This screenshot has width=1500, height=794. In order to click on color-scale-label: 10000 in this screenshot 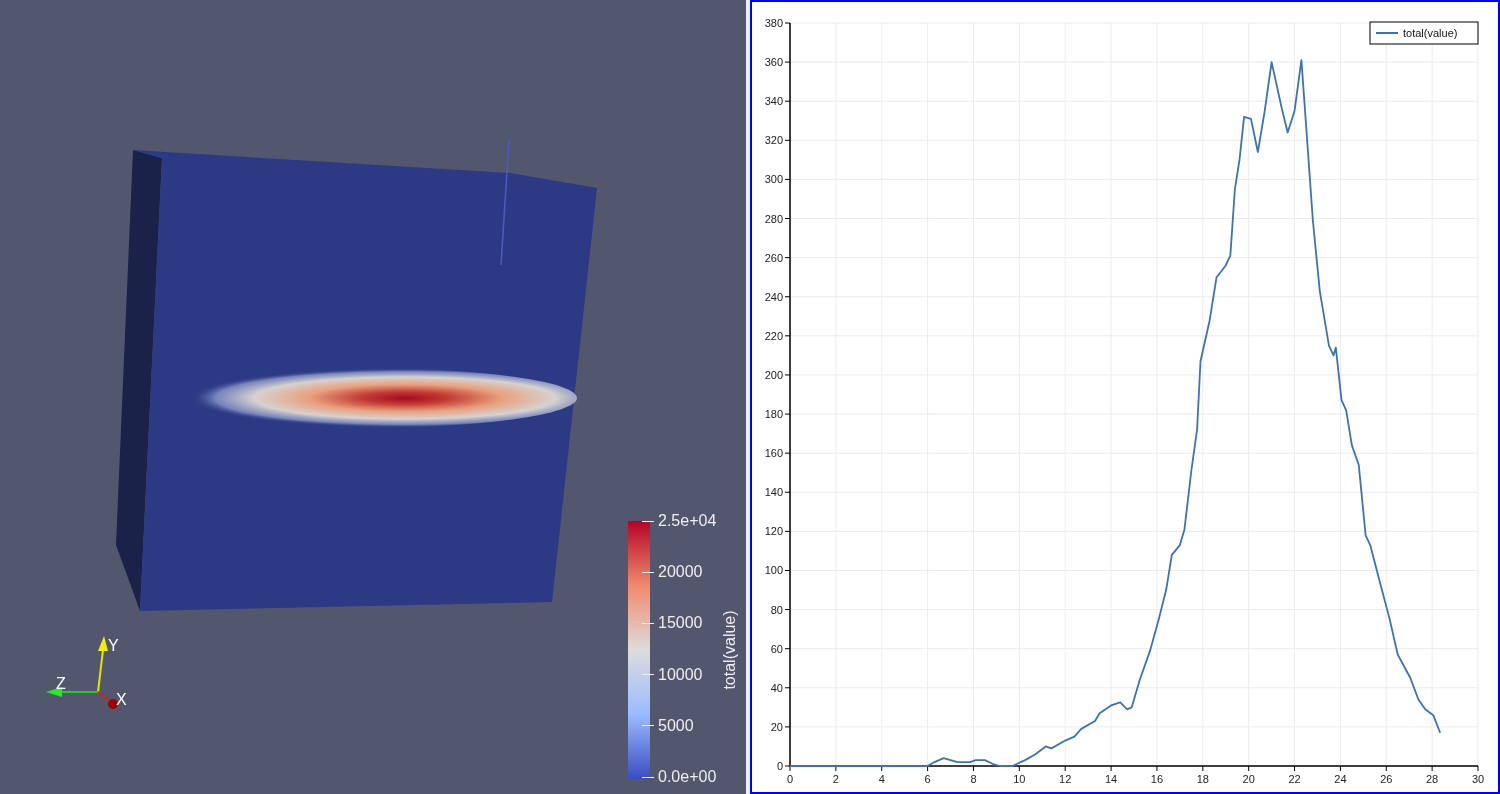, I will do `click(680, 674)`.